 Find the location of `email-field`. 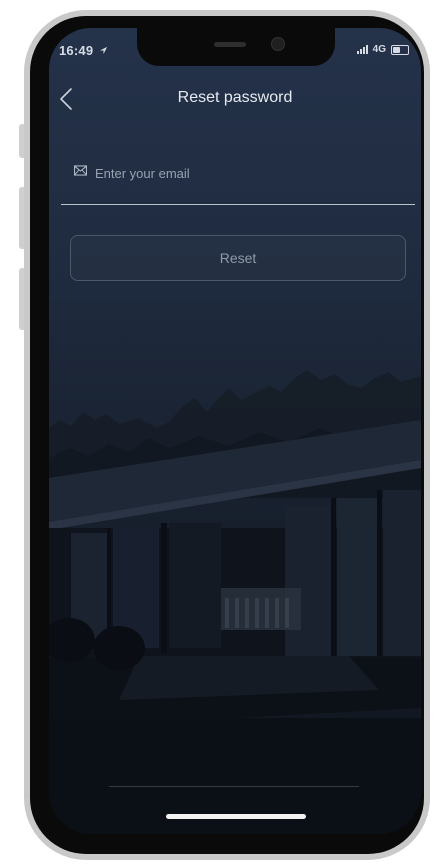

email-field is located at coordinates (245, 173).